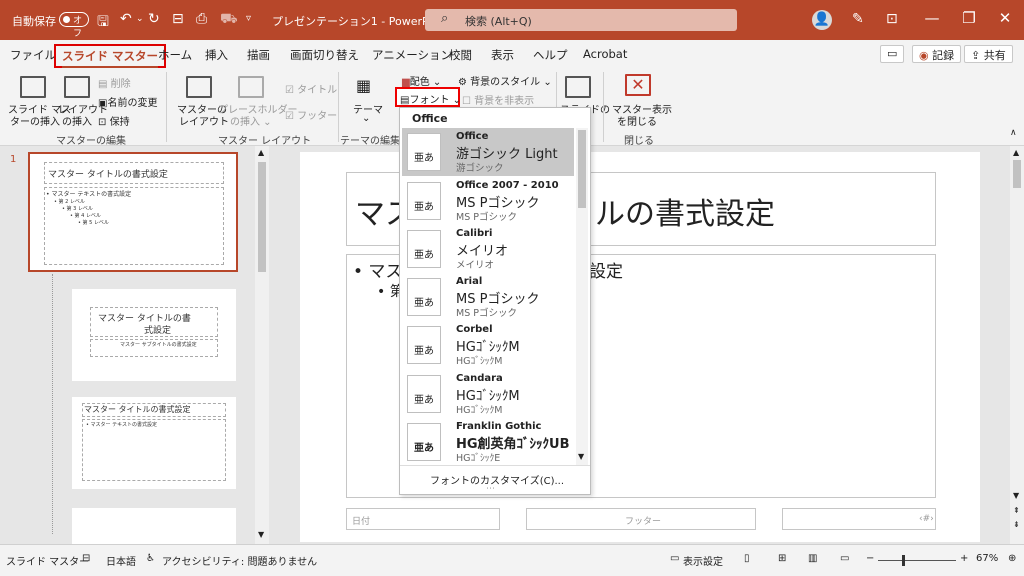 This screenshot has width=1024, height=576. Describe the element at coordinates (488, 442) in the screenshot. I see `font-option-franklin-gothic: 亜あ Franklin Gothic HG創英角ｺﾞｼｯｸUB HGｺﾞｼｯｸE` at that location.